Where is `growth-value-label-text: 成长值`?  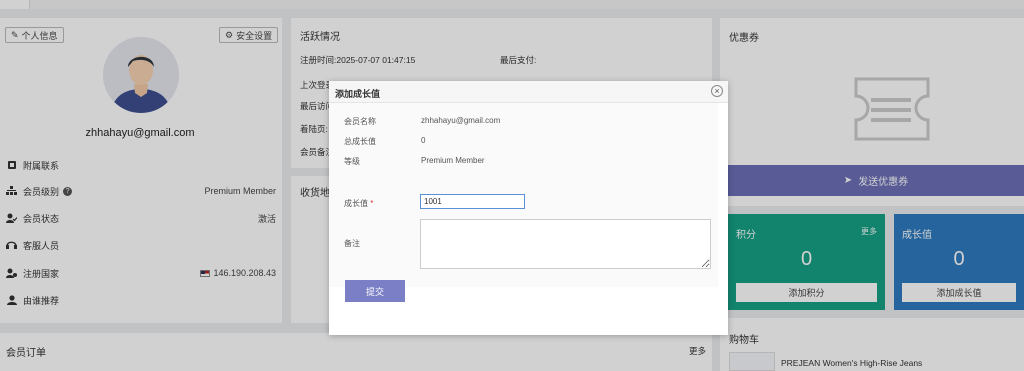
growth-value-label-text: 成长值 is located at coordinates (356, 203).